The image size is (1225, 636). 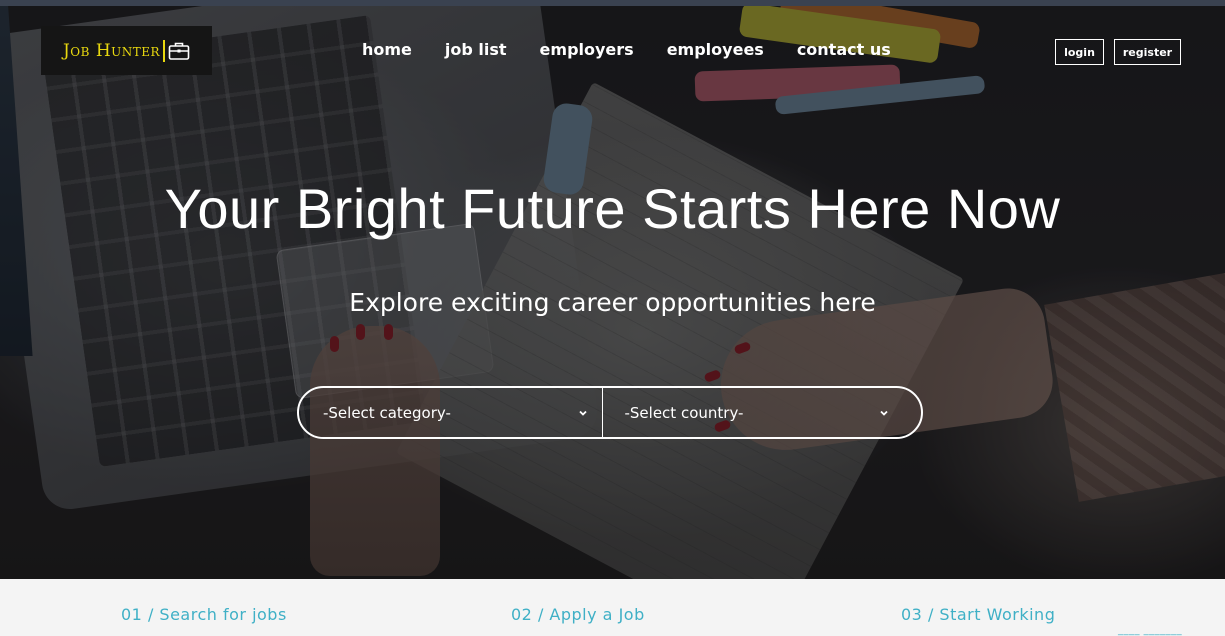 I want to click on nav-home: home, so click(x=387, y=52).